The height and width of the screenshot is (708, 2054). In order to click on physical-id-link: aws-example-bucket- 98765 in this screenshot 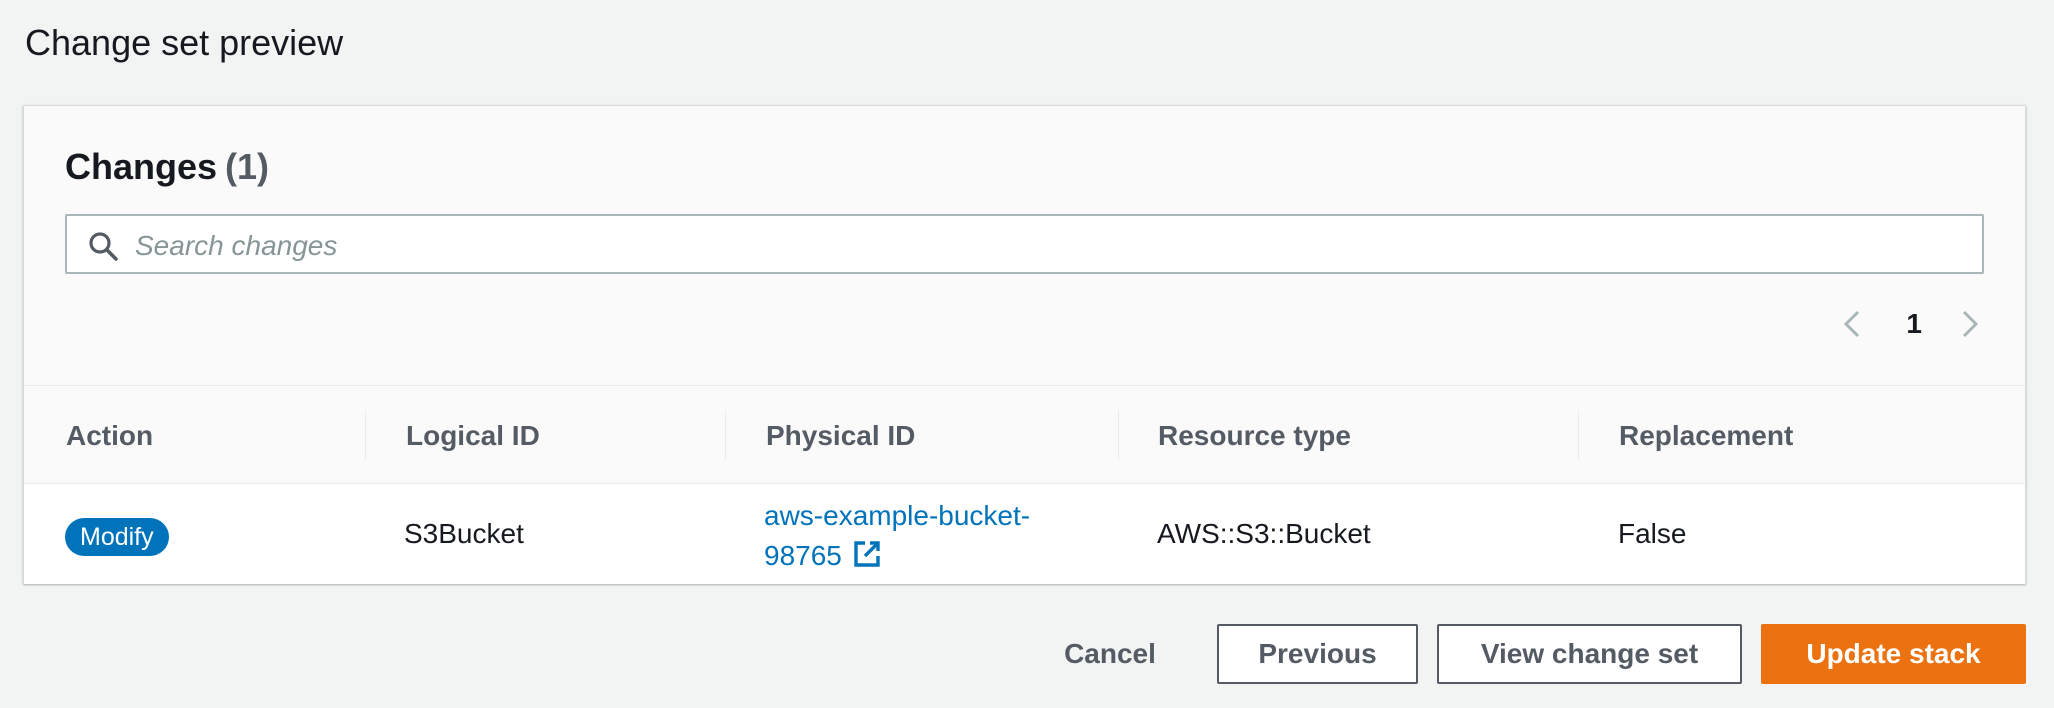, I will do `click(914, 536)`.